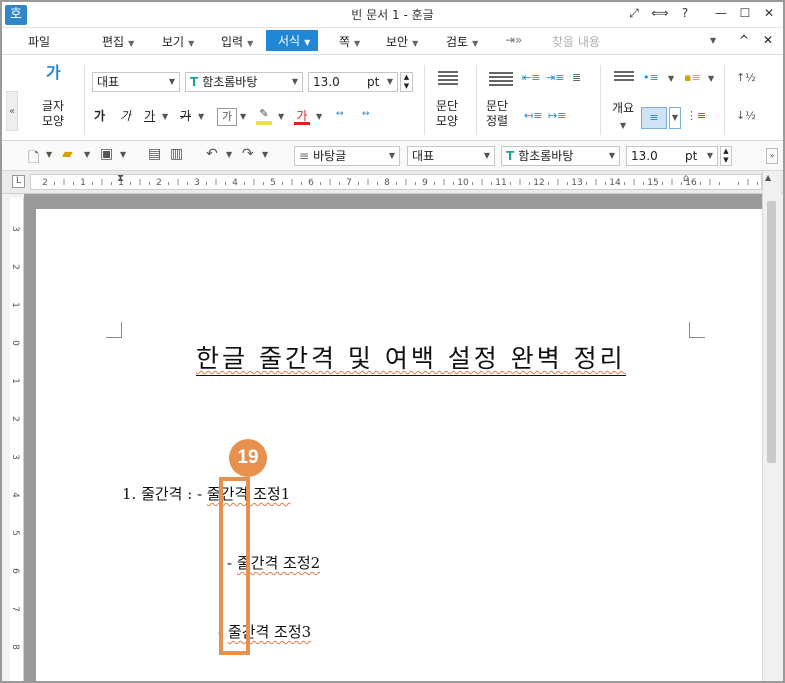  I want to click on undo-icon: ↶, so click(212, 154).